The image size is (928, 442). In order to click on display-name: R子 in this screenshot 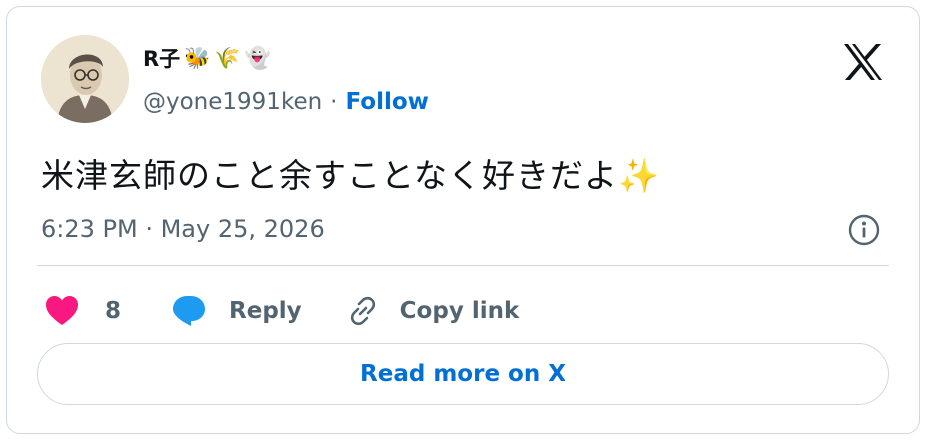, I will do `click(161, 58)`.